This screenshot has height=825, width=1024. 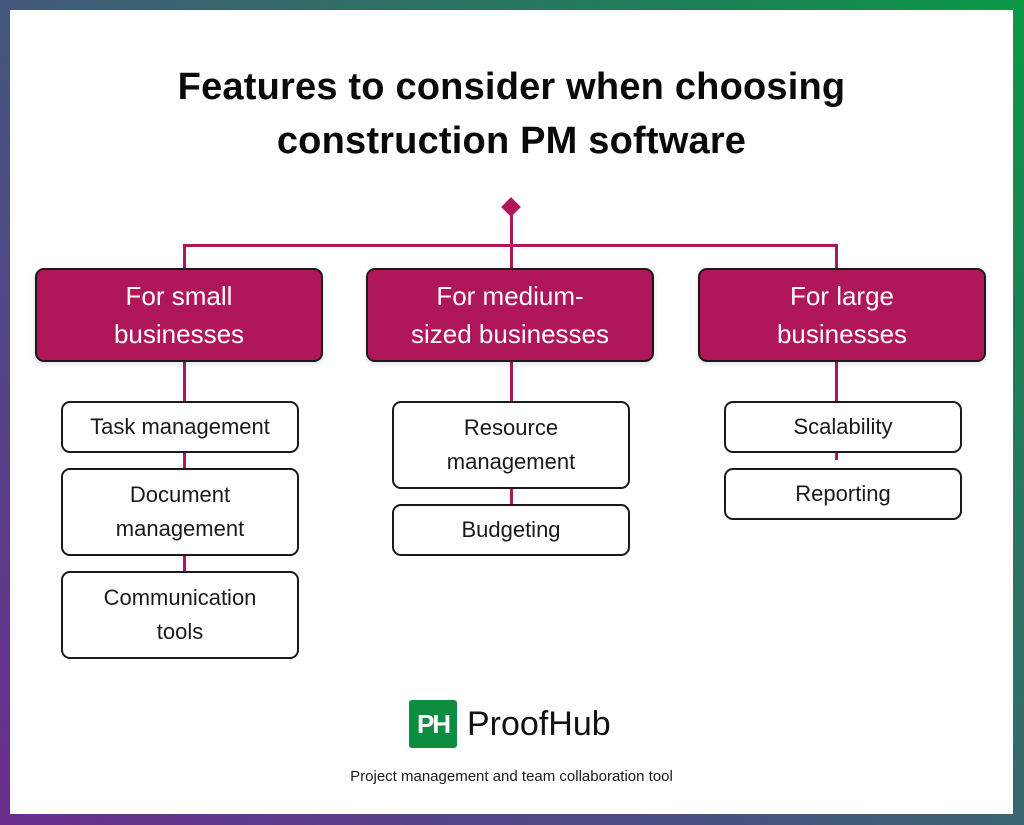 What do you see at coordinates (843, 427) in the screenshot?
I see `feature-scalability: Scalability` at bounding box center [843, 427].